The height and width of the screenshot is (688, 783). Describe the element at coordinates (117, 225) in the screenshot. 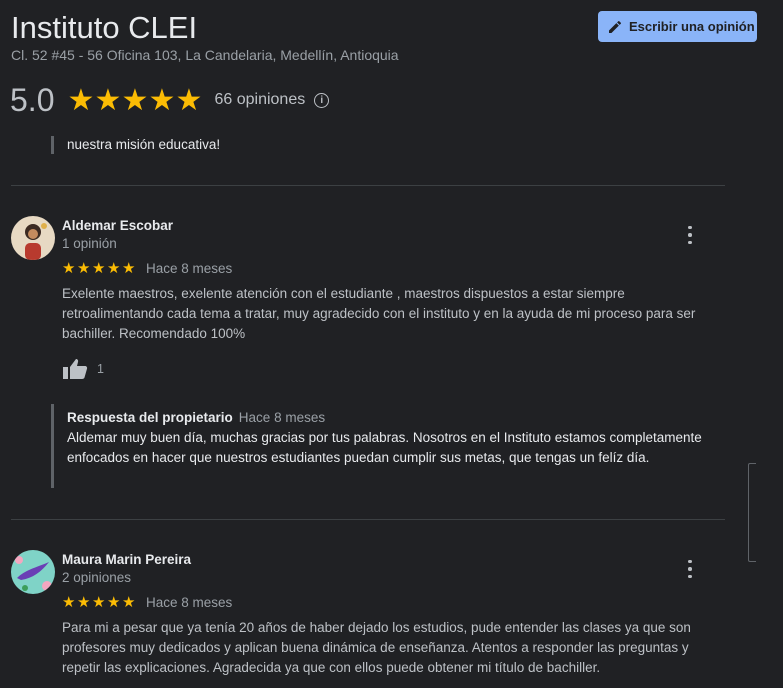

I see `reviewer-name: Aldemar Escobar` at that location.